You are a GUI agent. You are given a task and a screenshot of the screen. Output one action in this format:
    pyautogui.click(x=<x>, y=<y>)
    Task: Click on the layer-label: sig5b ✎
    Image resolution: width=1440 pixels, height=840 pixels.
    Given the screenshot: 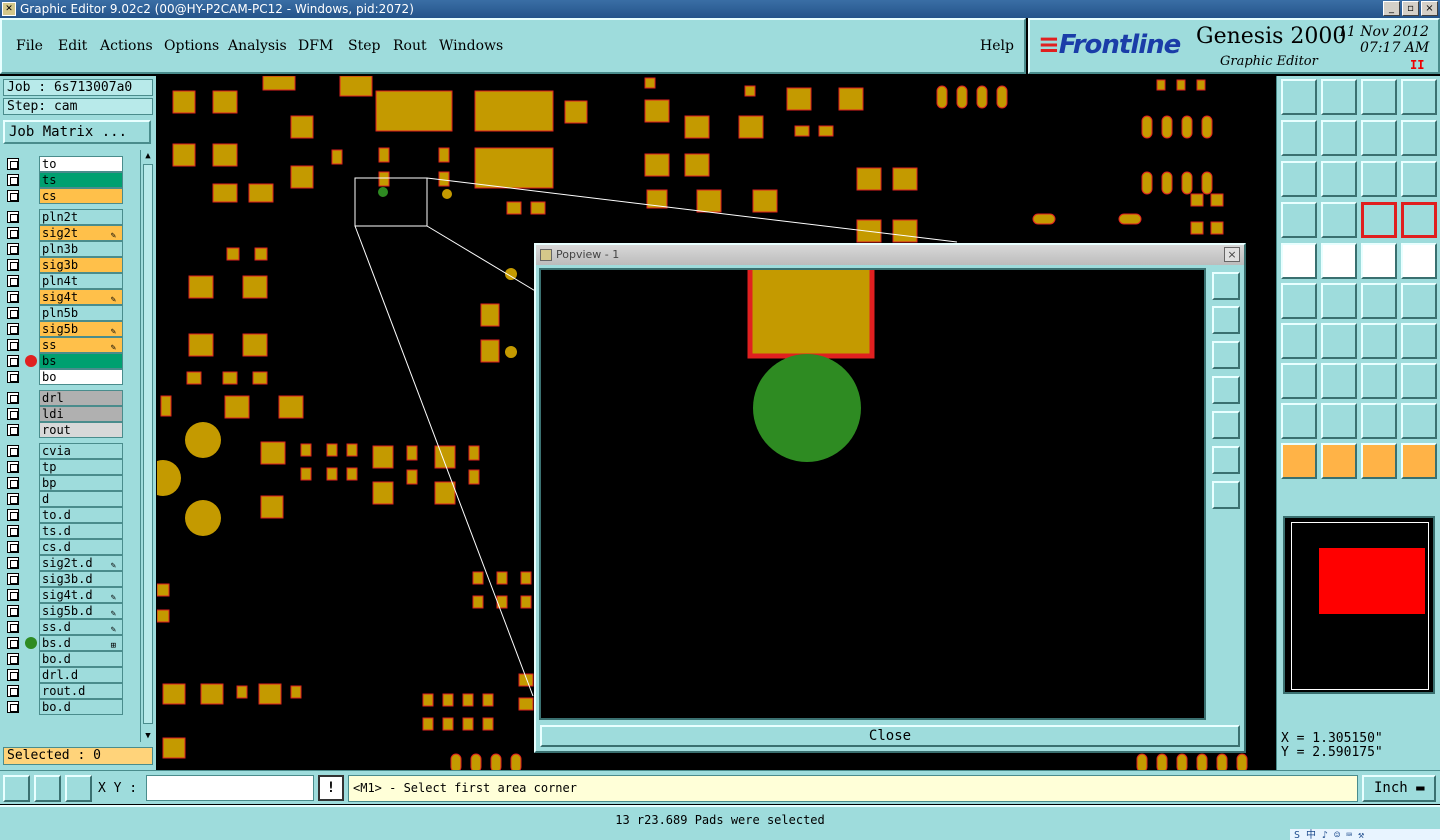 What is the action you would take?
    pyautogui.click(x=81, y=329)
    